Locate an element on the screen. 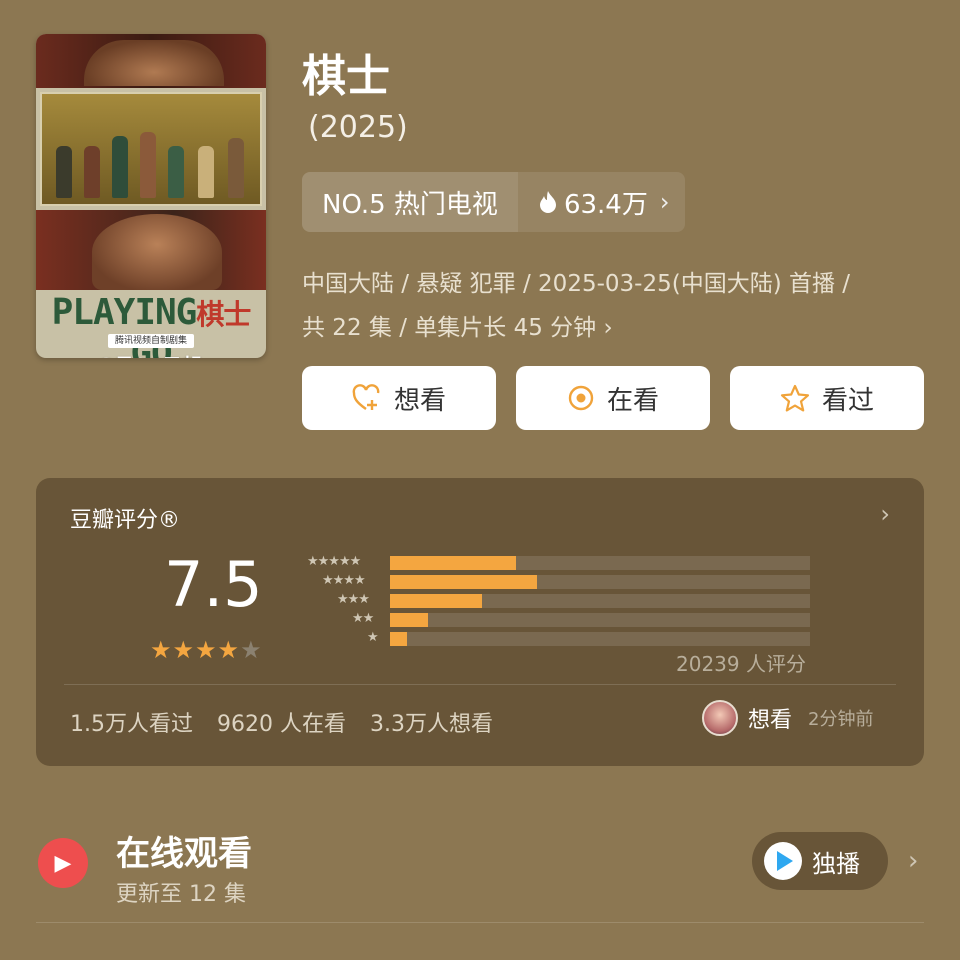 The width and height of the screenshot is (960, 960). distribution-row: ★★ is located at coordinates (556, 620).